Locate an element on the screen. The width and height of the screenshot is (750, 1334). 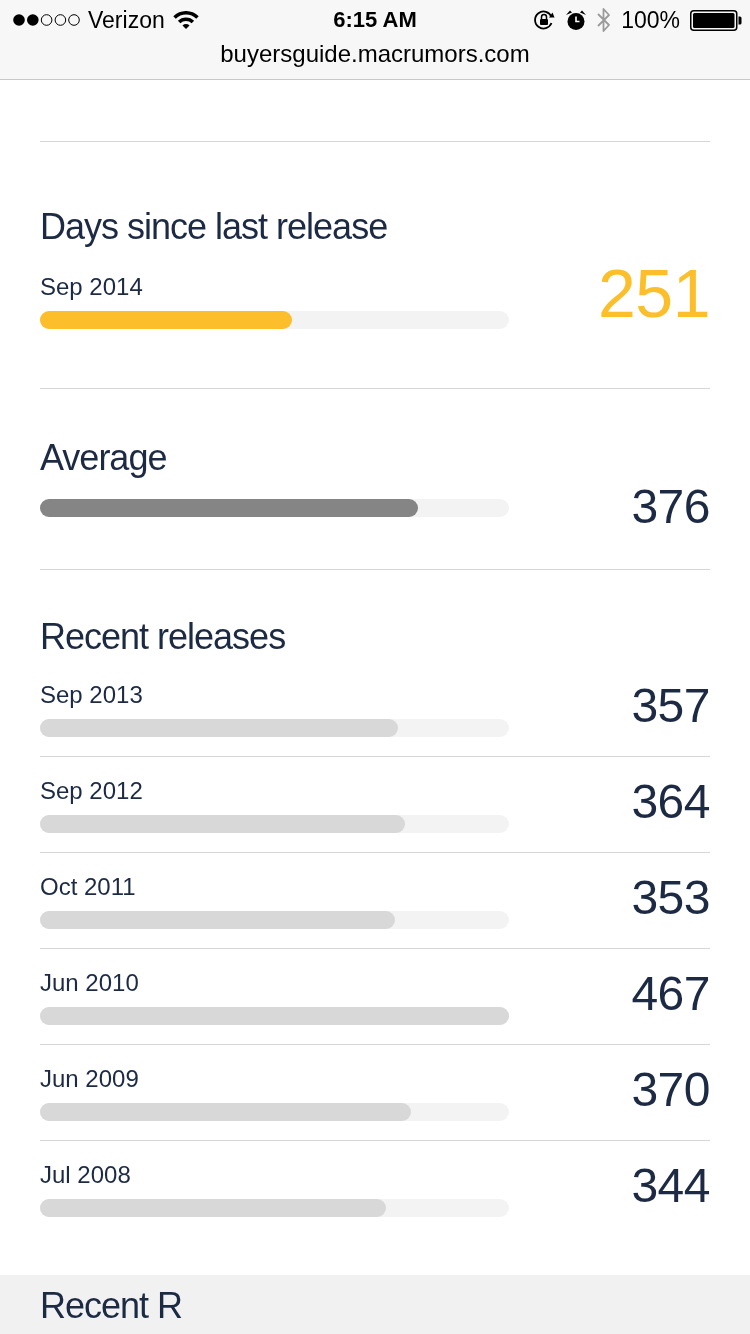
orientation-lock-icon is located at coordinates (544, 20).